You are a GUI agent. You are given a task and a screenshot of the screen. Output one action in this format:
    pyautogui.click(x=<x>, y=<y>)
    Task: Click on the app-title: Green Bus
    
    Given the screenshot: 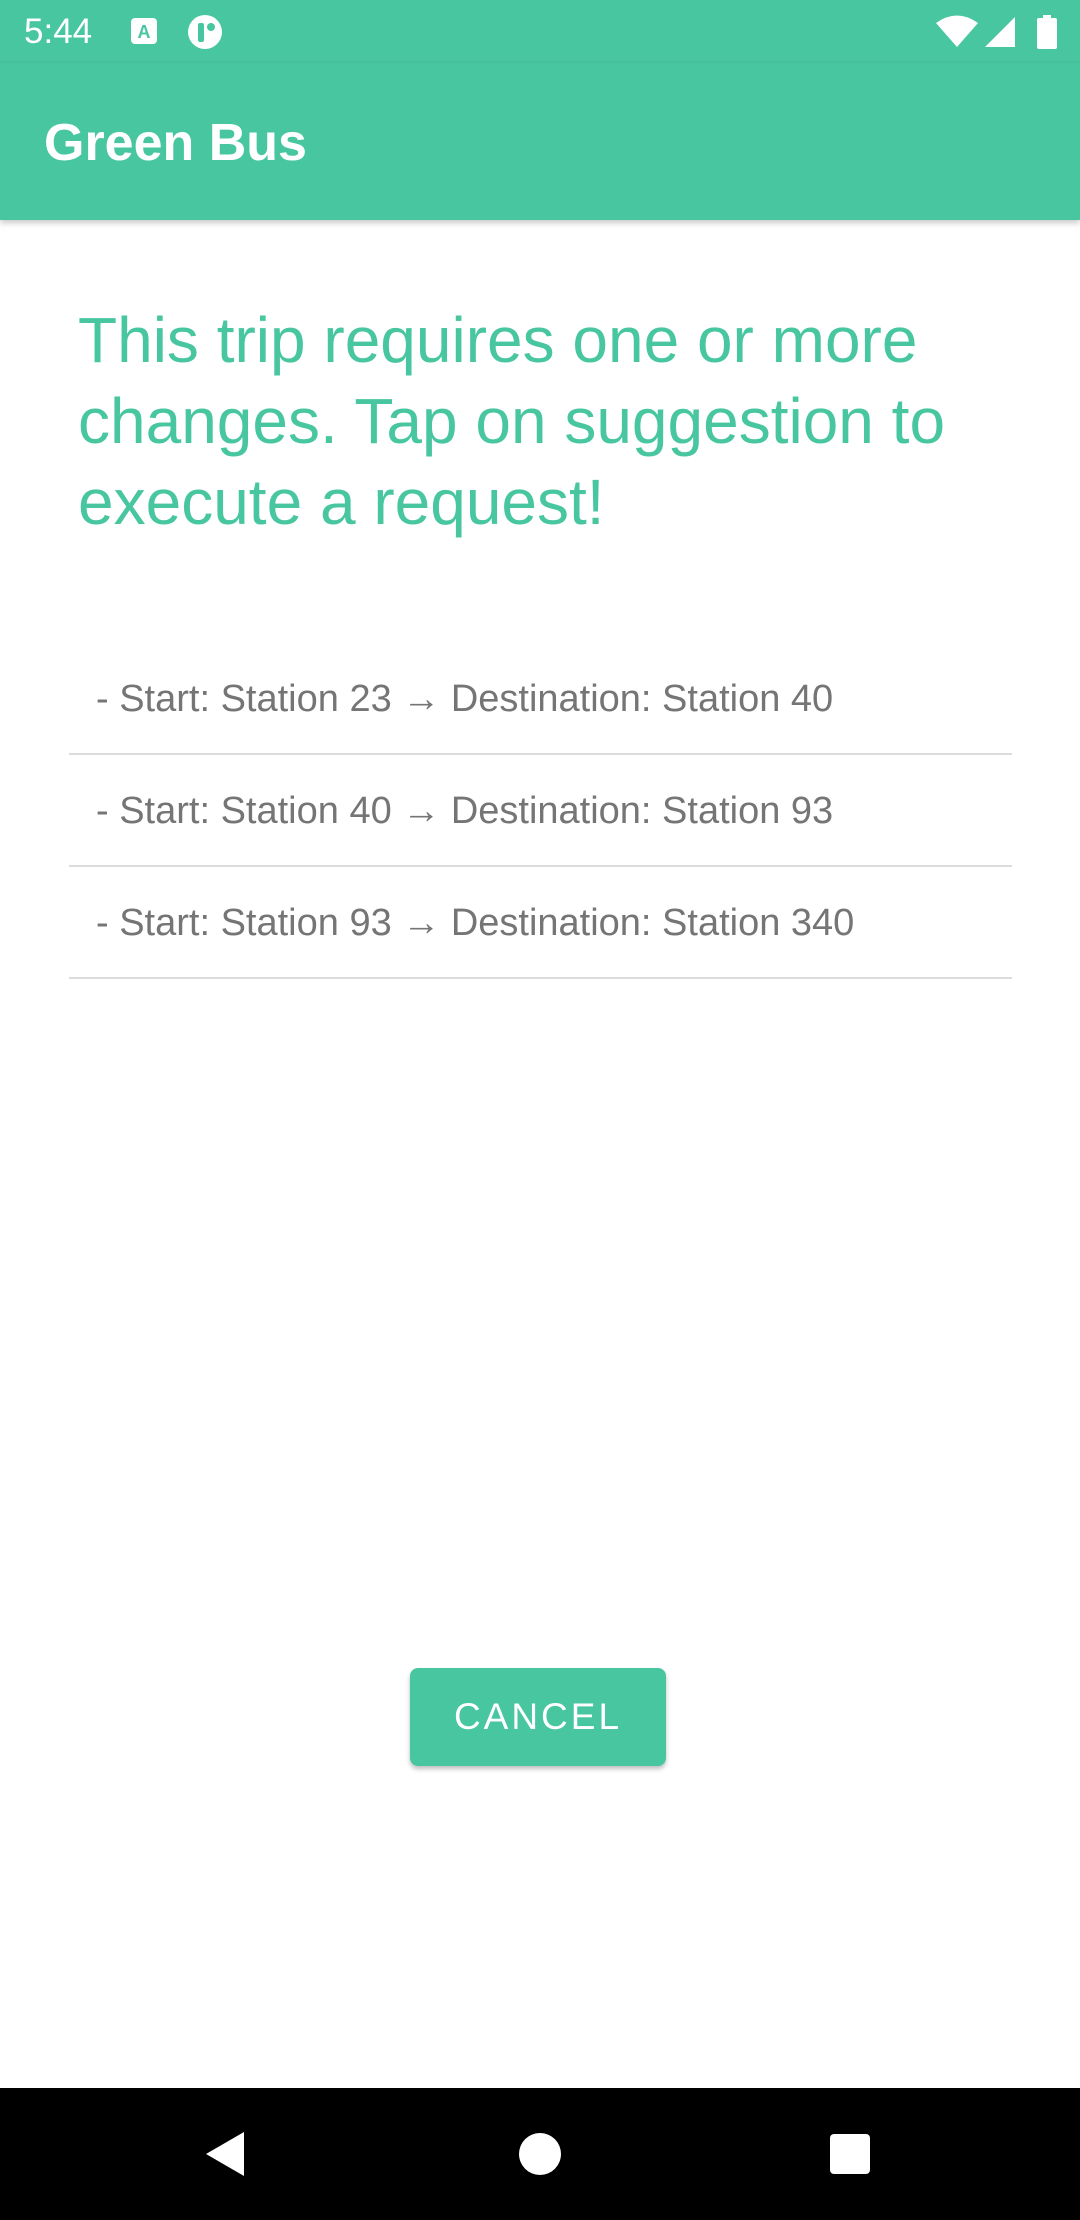 What is the action you would take?
    pyautogui.click(x=175, y=143)
    